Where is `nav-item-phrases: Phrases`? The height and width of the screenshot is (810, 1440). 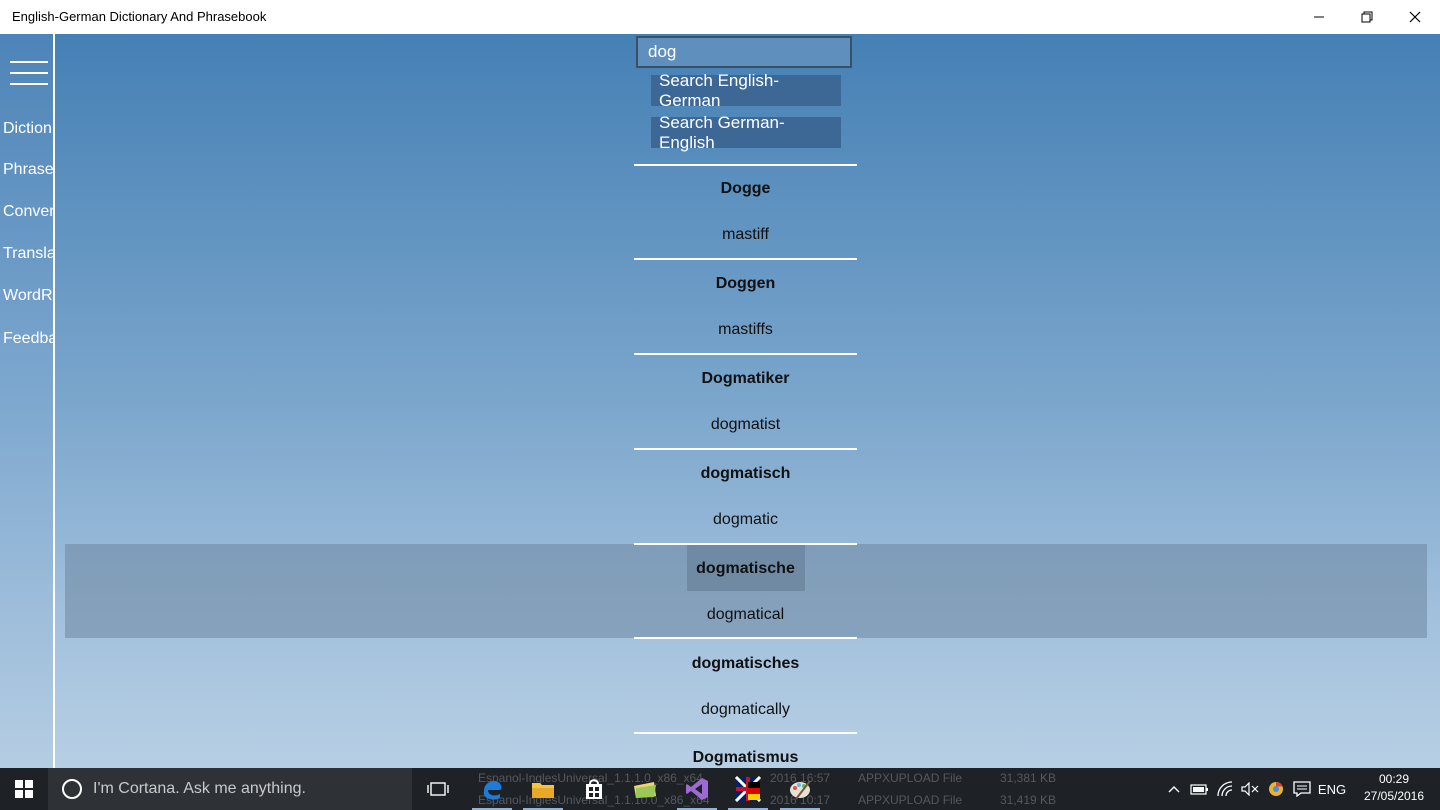
nav-item-phrases: Phrases is located at coordinates (28, 170).